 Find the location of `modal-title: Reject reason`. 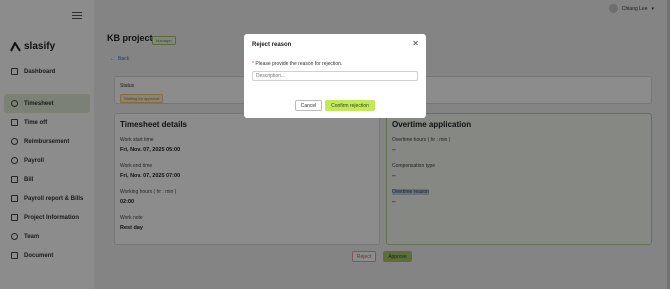

modal-title: Reject reason is located at coordinates (272, 45).